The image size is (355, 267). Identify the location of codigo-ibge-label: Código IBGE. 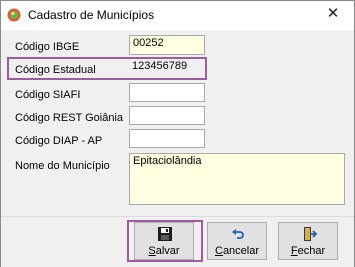
(47, 47).